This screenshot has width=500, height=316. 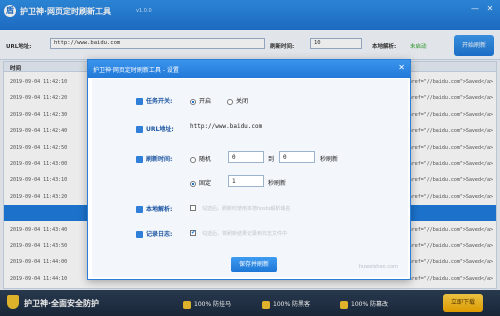 I want to click on dialog-url-input: http://www.baidu.com, so click(x=282, y=127).